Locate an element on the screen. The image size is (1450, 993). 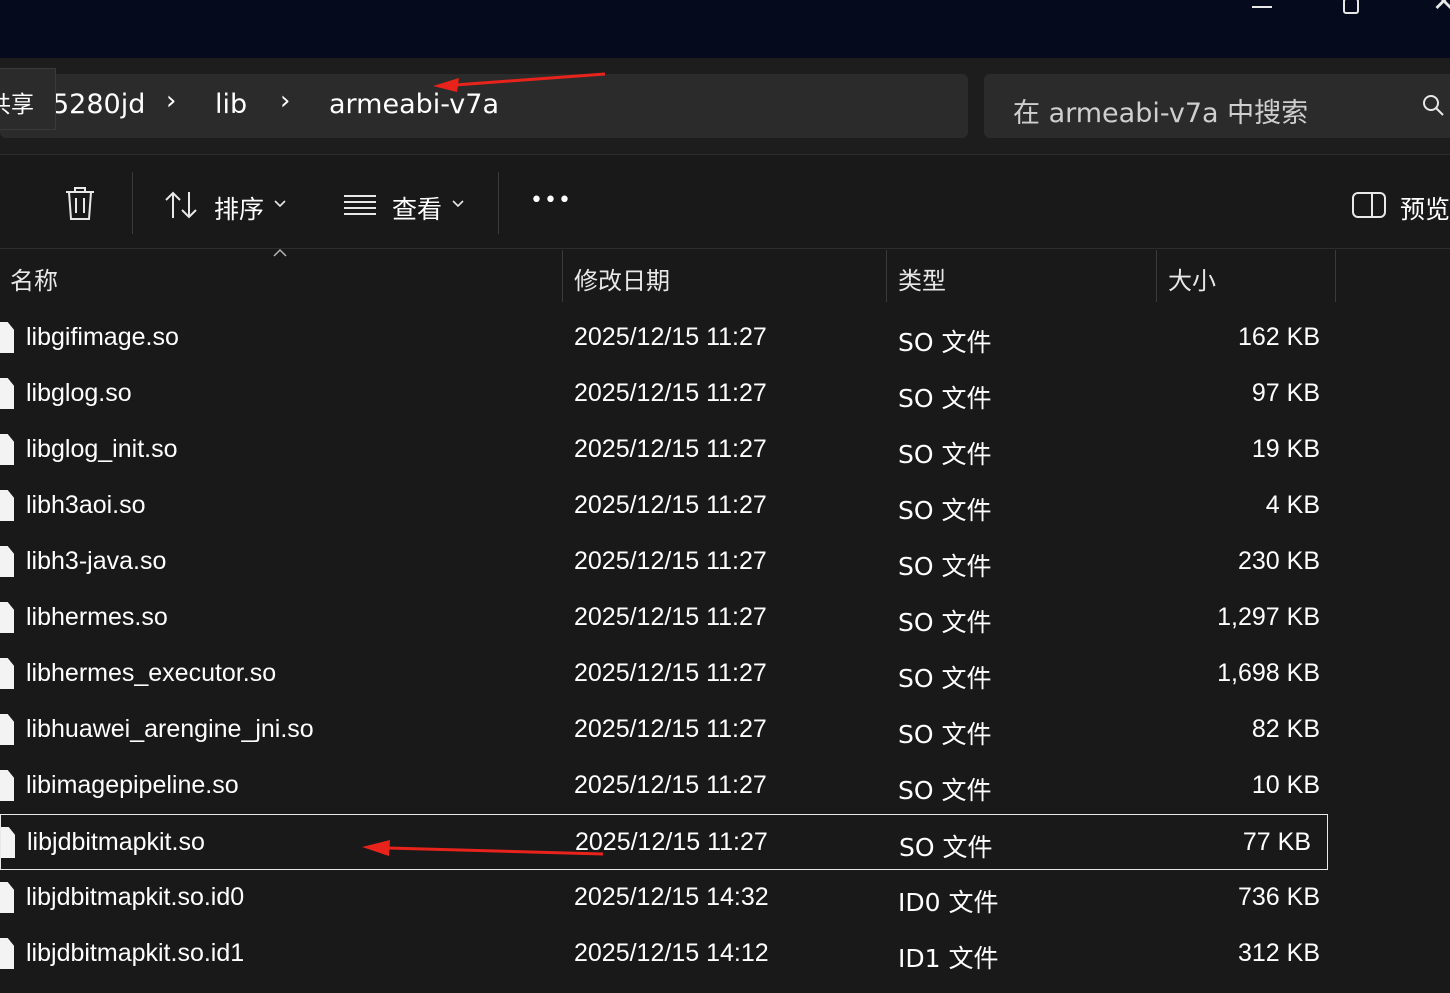
more-options-button: ••• is located at coordinates (551, 200).